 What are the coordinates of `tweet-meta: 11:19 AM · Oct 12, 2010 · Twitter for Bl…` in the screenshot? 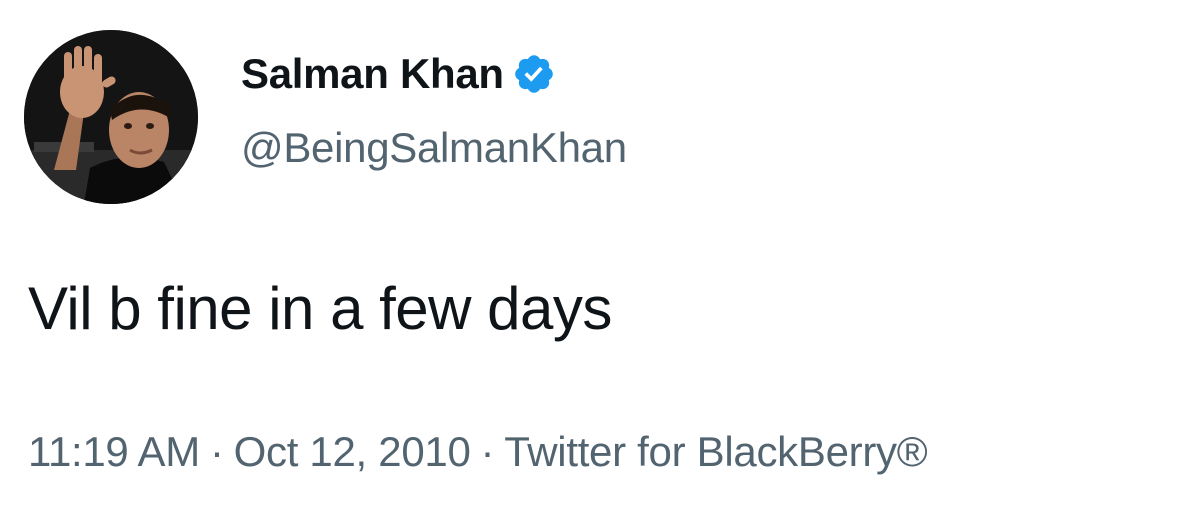 It's located at (478, 452).